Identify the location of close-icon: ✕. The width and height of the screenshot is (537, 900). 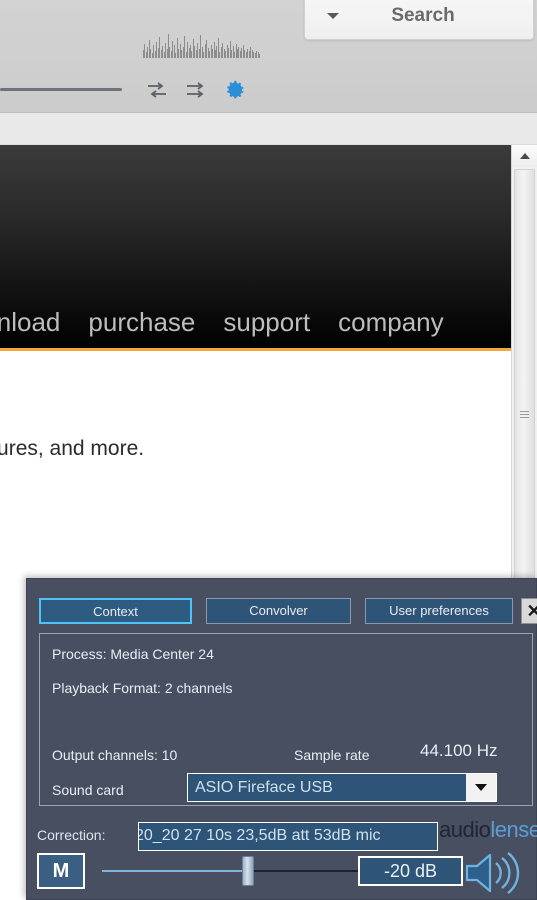
(529, 611).